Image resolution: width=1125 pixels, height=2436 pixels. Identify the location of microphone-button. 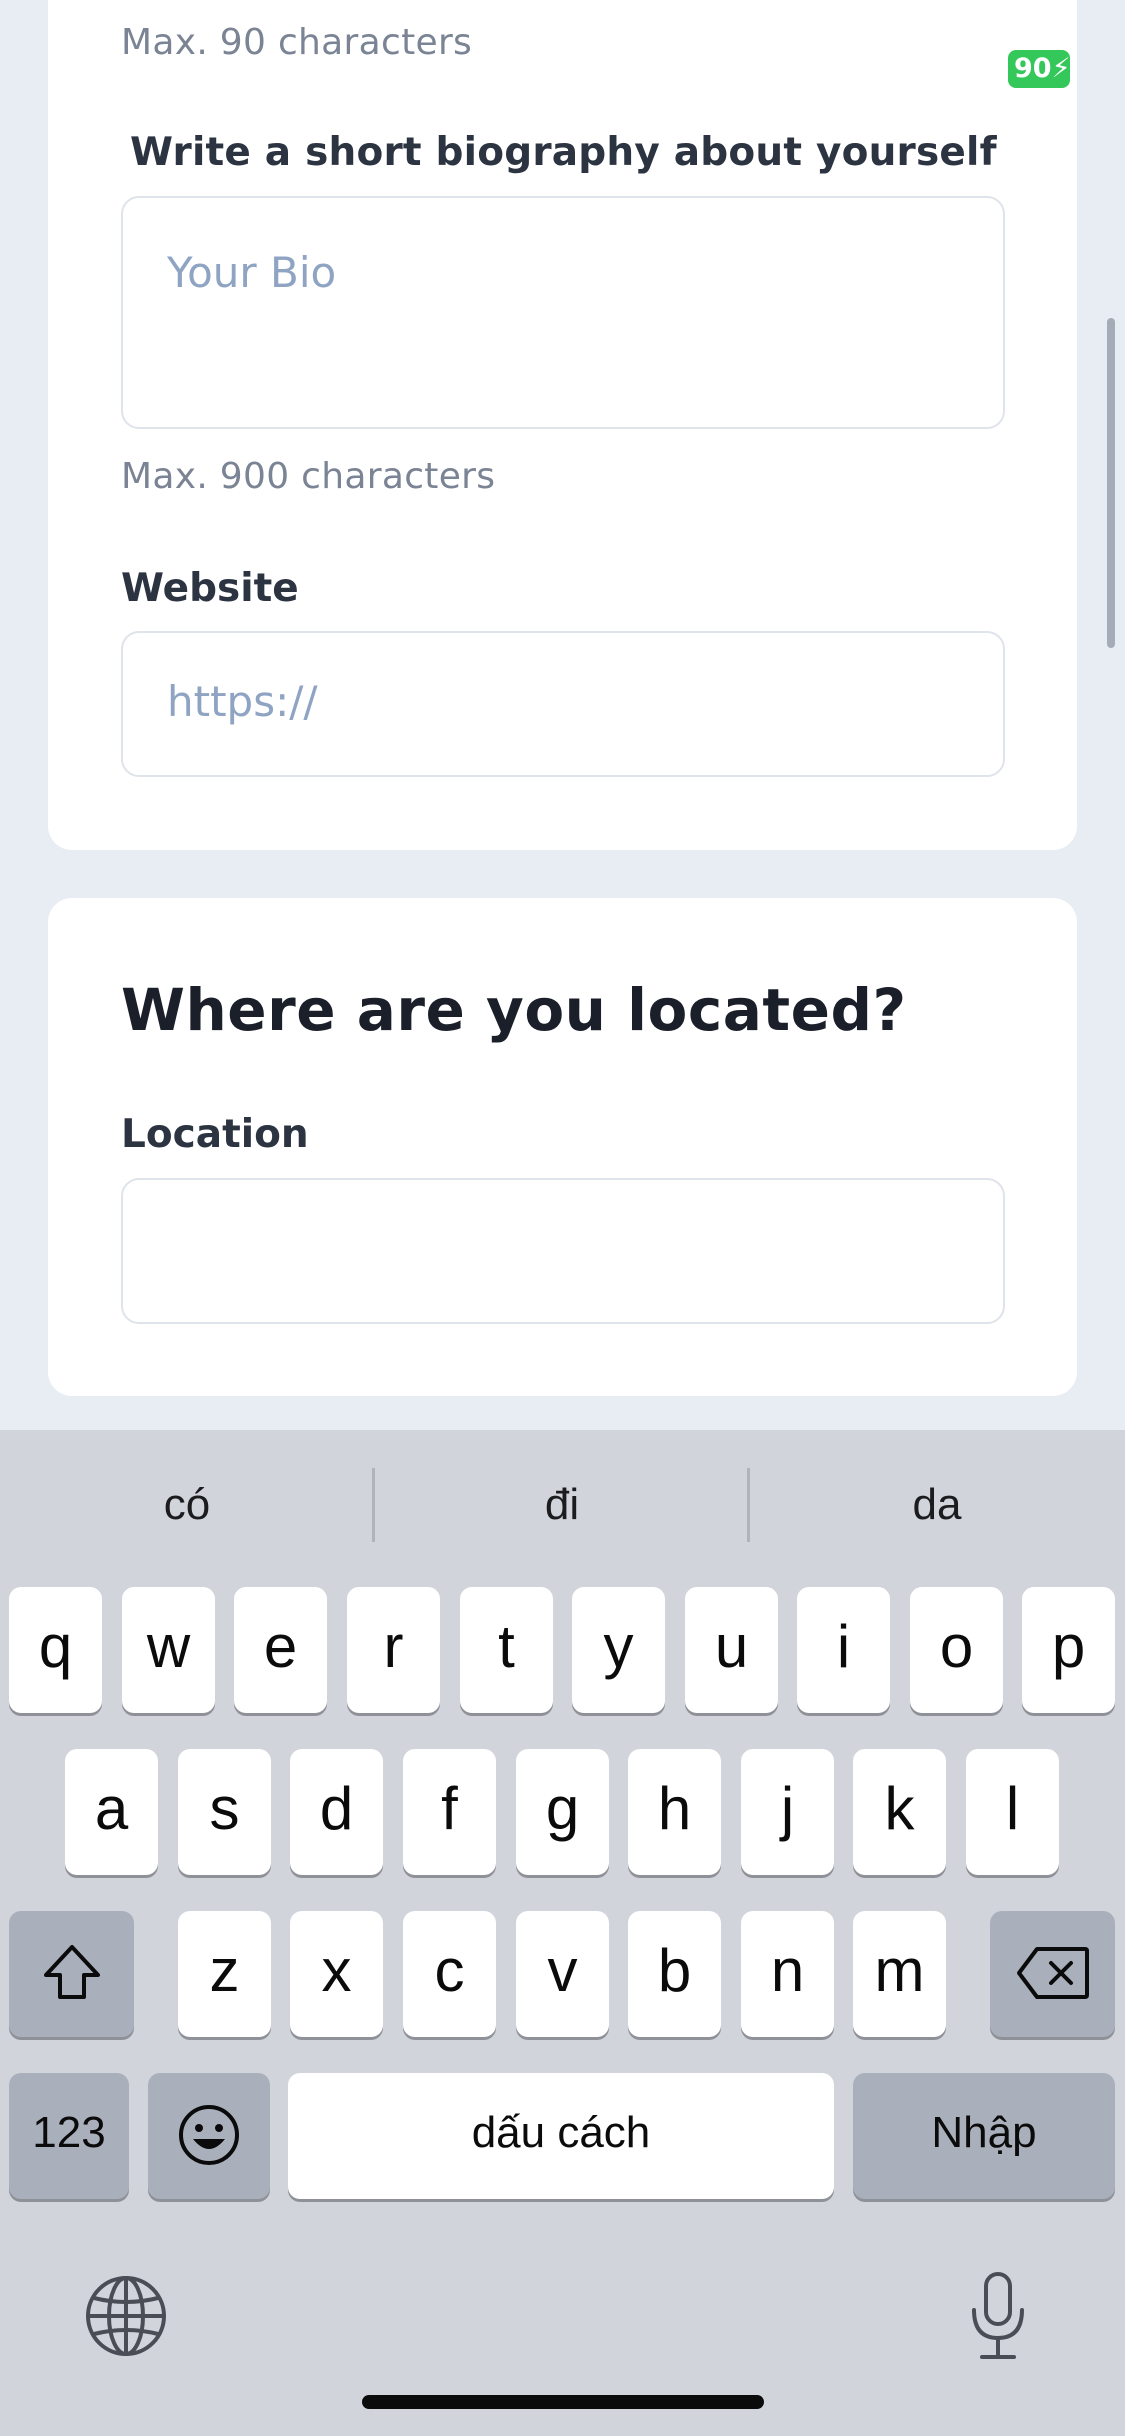
(998, 2316).